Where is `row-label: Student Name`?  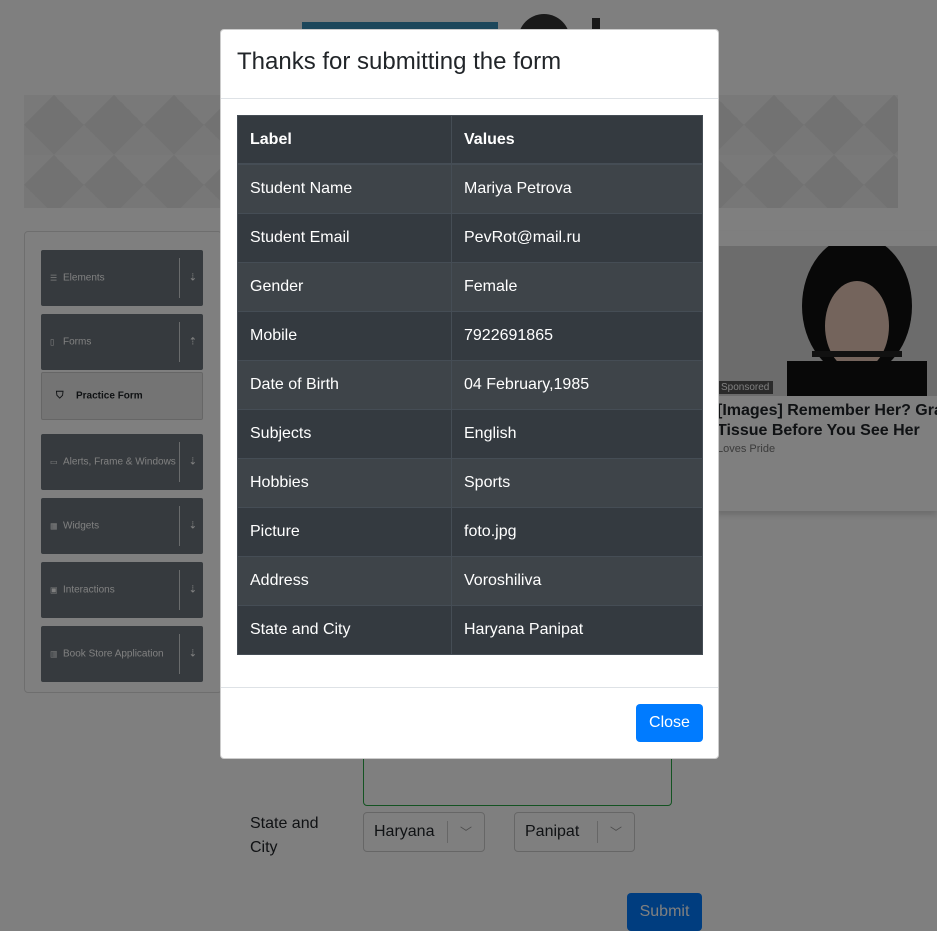 row-label: Student Name is located at coordinates (344, 188).